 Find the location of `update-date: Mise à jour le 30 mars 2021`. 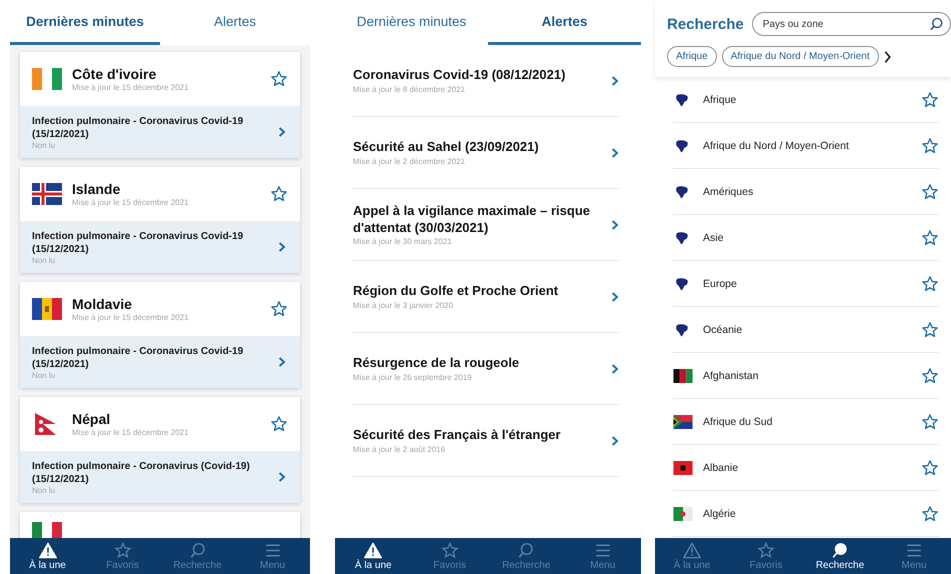

update-date: Mise à jour le 30 mars 2021 is located at coordinates (403, 241).